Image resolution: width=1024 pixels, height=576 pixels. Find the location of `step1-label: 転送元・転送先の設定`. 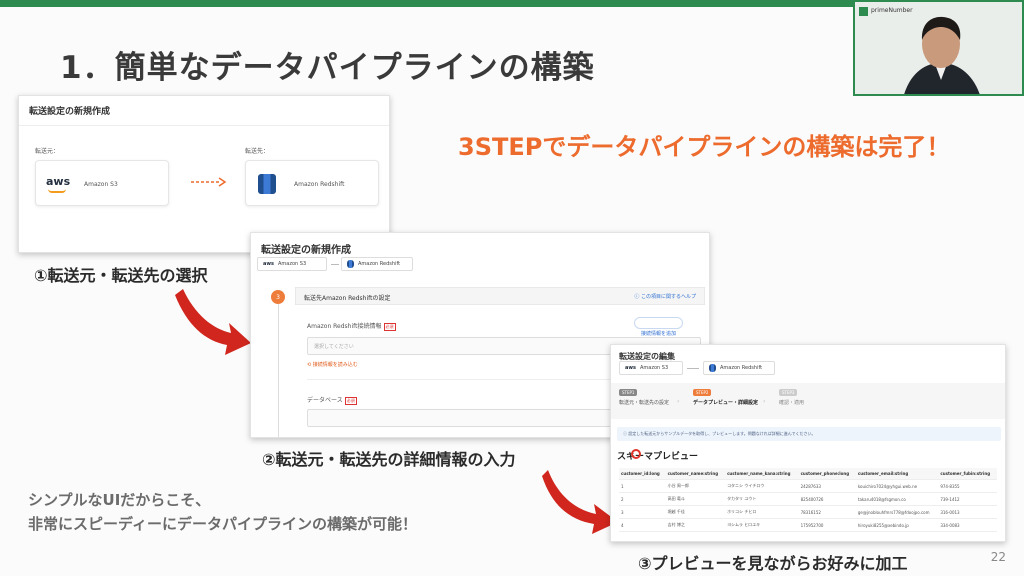

step1-label: 転送元・転送先の設定 is located at coordinates (644, 402).